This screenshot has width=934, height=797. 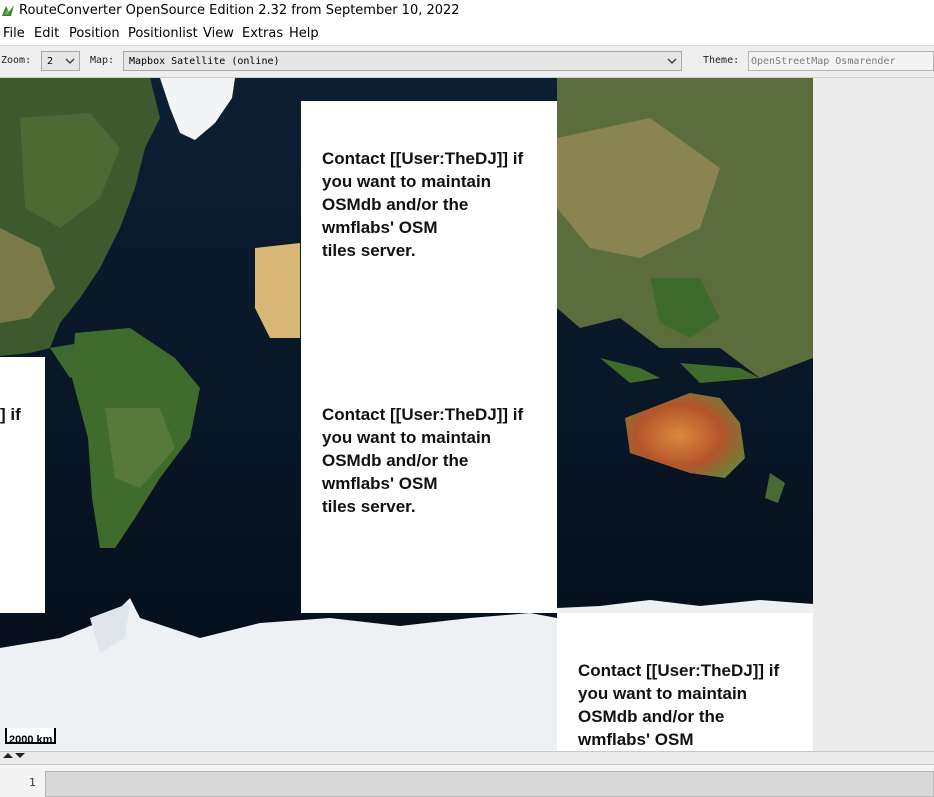 What do you see at coordinates (218, 33) in the screenshot?
I see `menu-view: View` at bounding box center [218, 33].